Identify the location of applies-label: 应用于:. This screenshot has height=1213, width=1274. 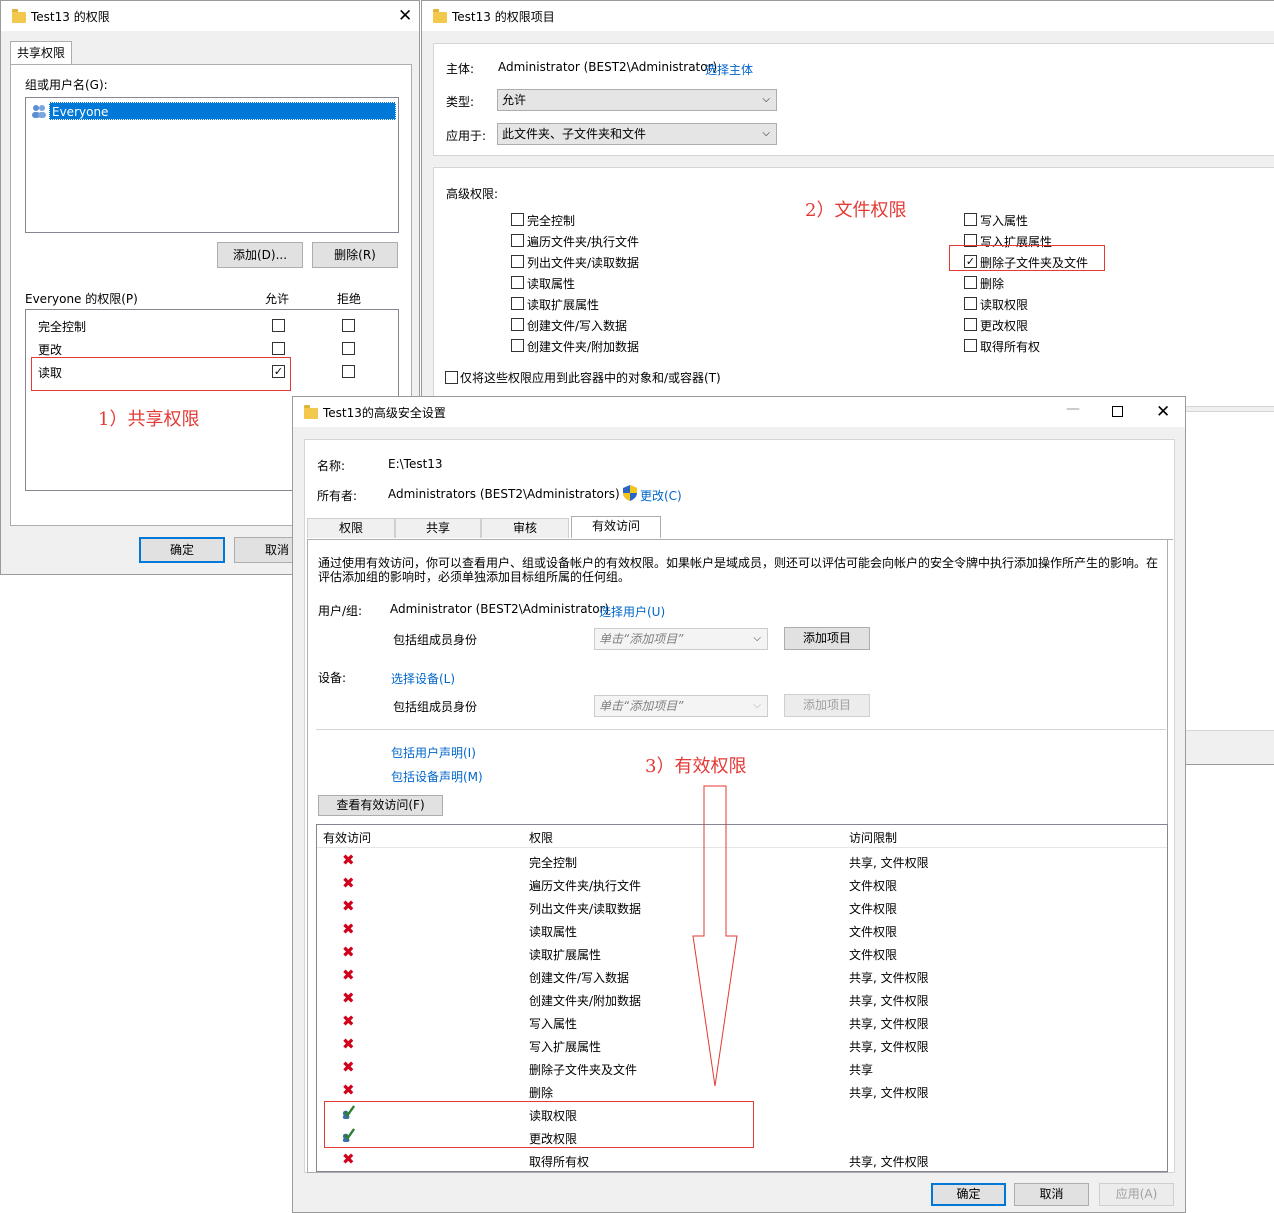
(466, 136).